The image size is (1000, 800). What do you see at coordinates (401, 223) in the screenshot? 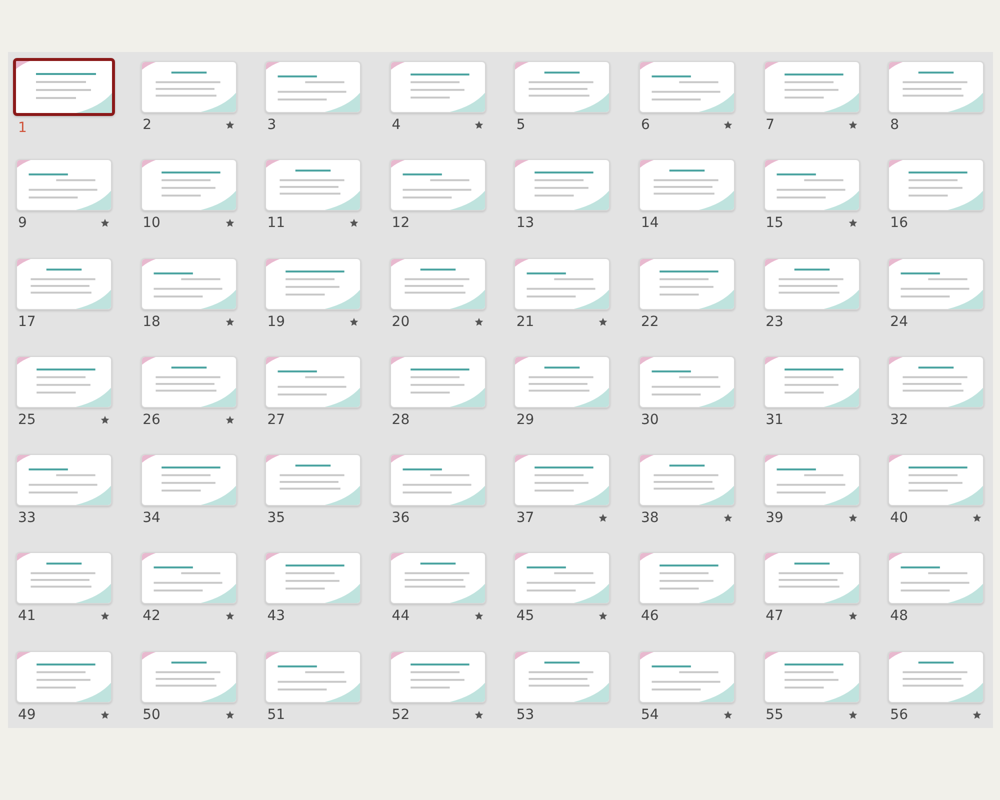
I see `slide-number: 12` at bounding box center [401, 223].